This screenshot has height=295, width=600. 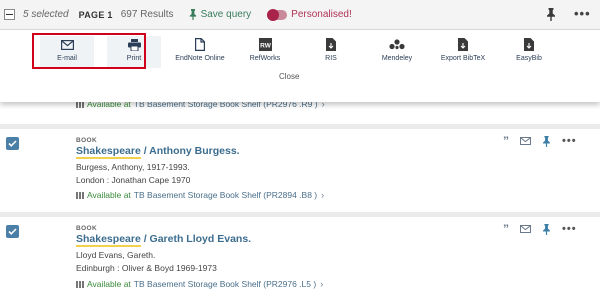 What do you see at coordinates (9, 14) in the screenshot?
I see `deselect-all-checkbox` at bounding box center [9, 14].